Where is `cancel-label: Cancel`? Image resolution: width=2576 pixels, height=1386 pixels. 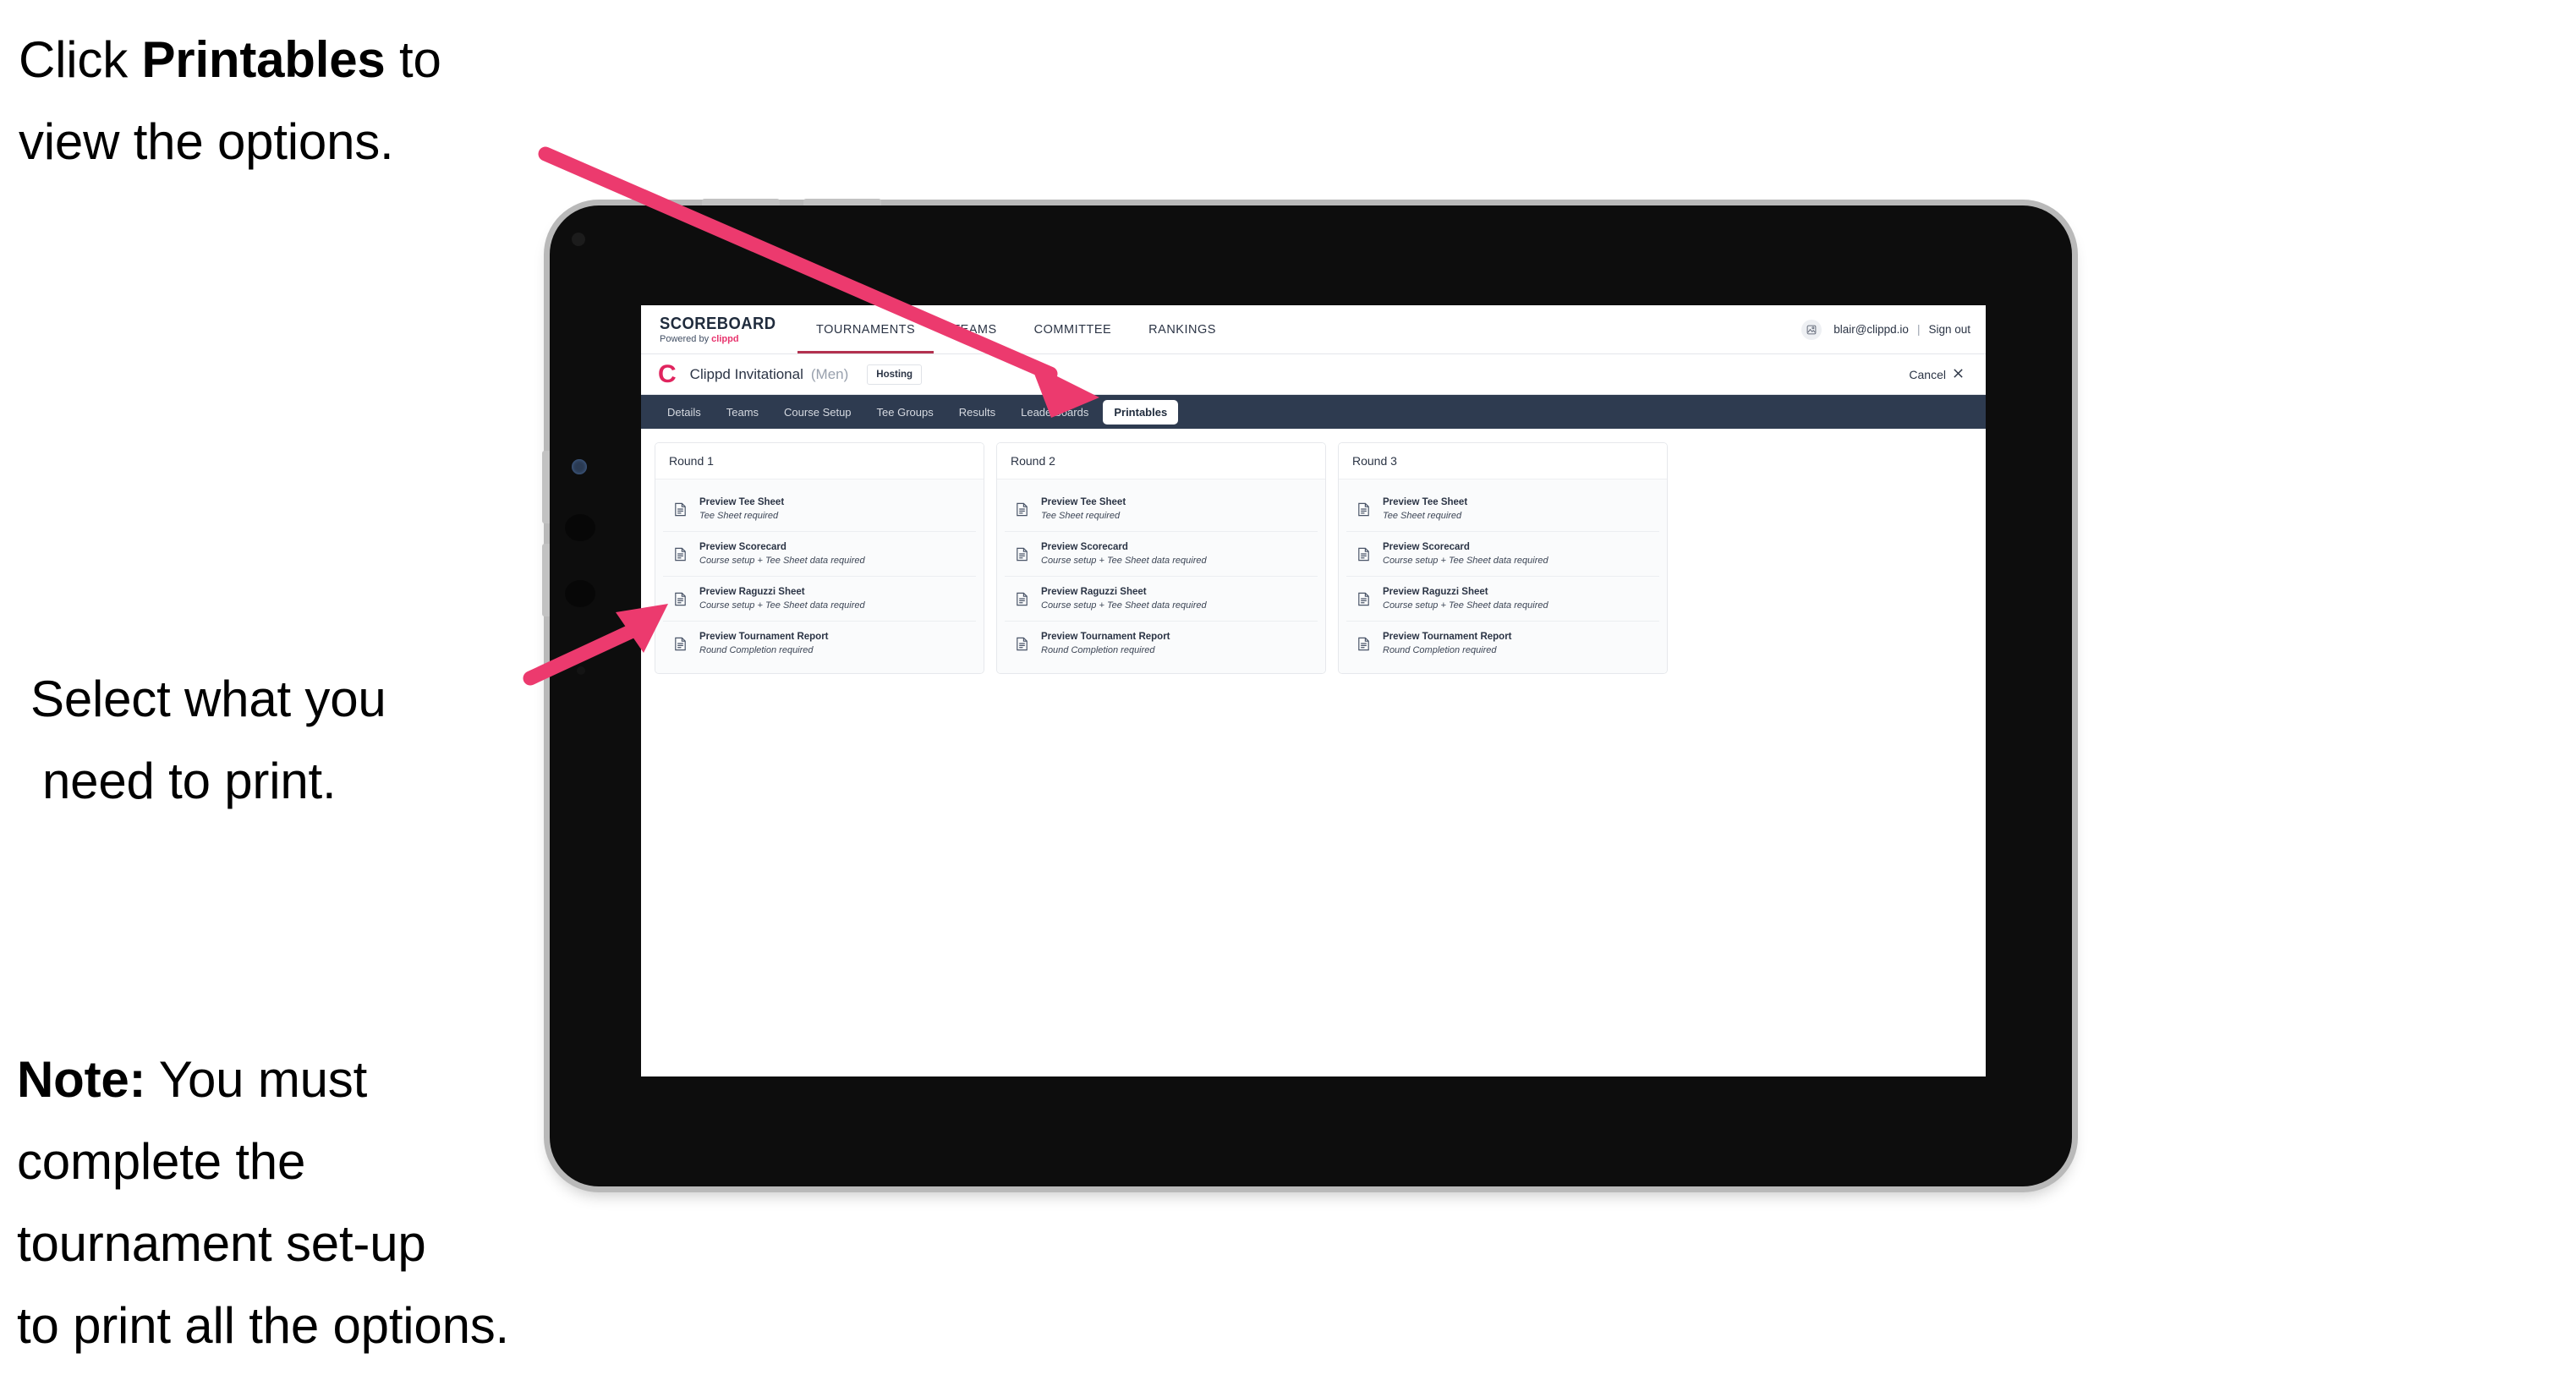
cancel-label: Cancel is located at coordinates (1927, 374).